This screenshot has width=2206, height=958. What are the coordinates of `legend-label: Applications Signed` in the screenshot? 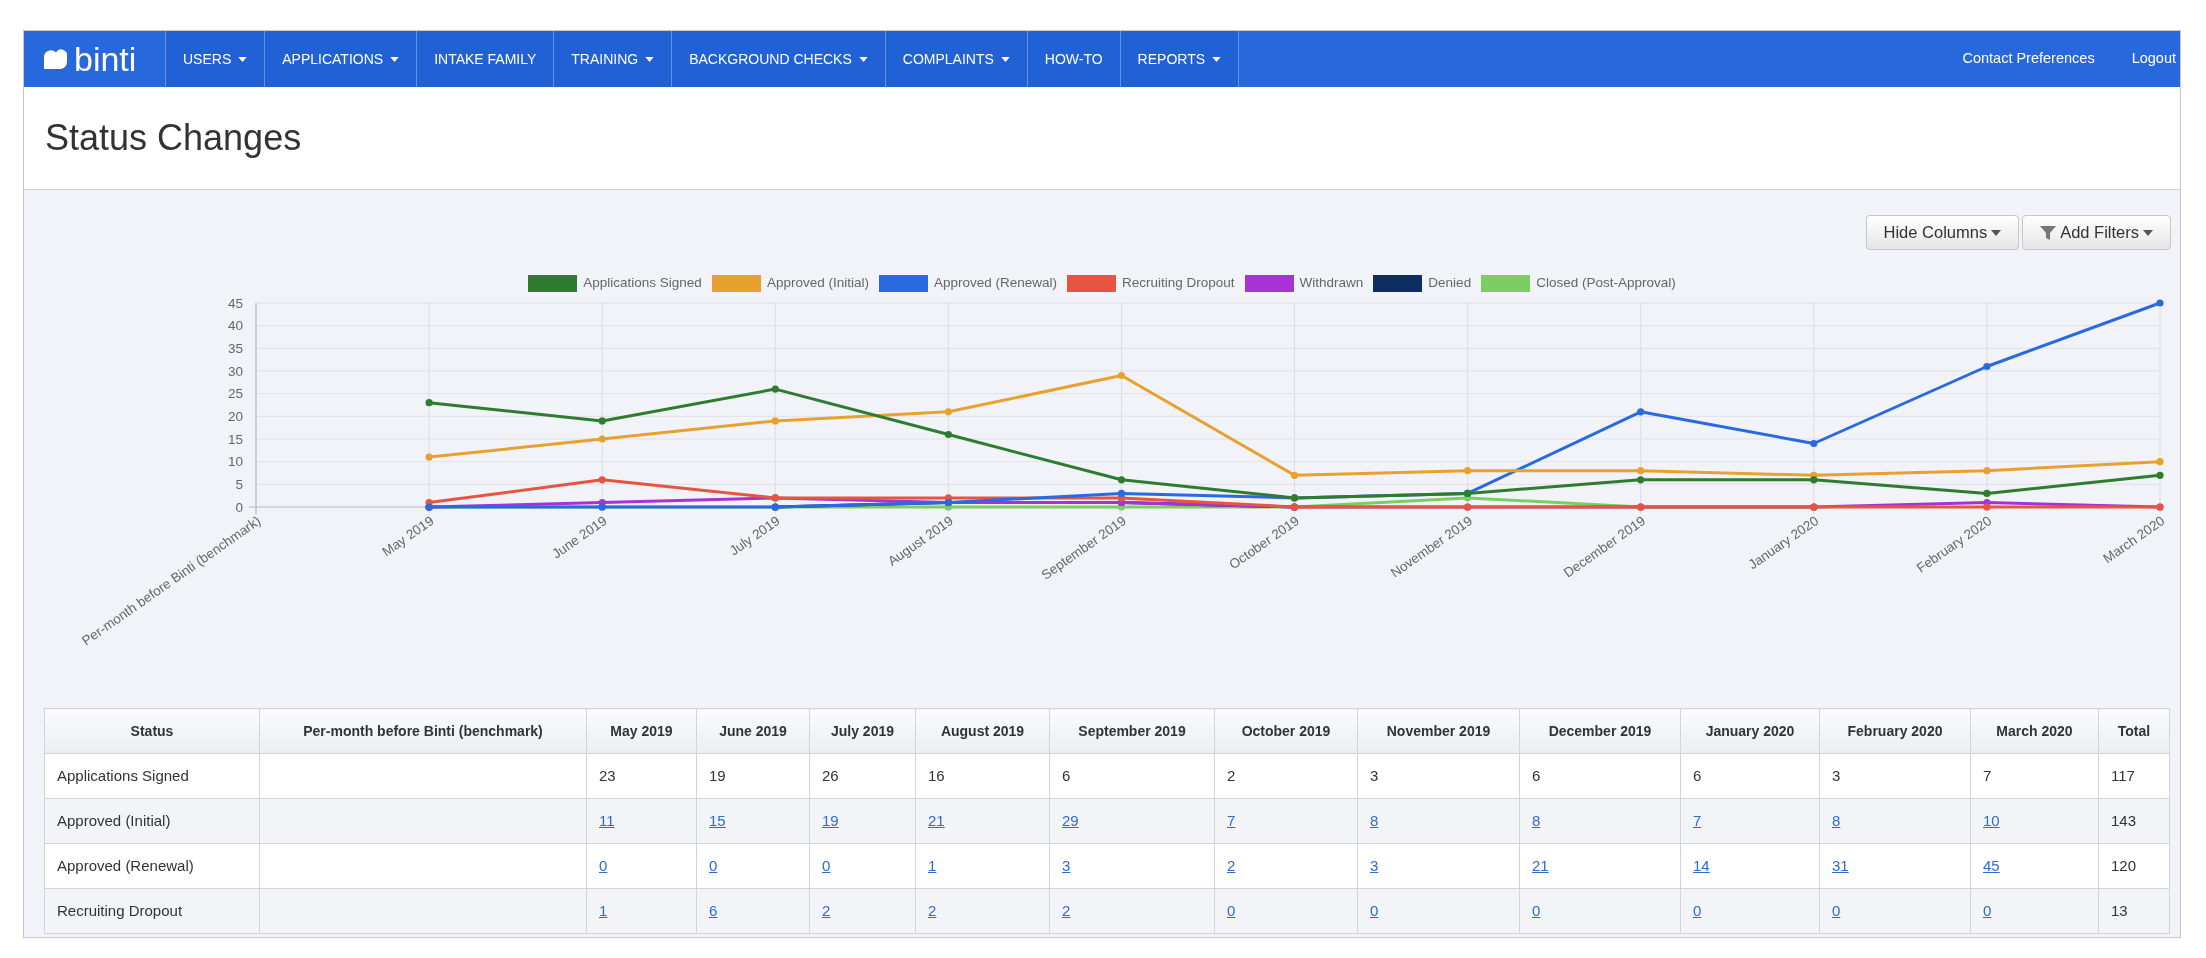 It's located at (642, 283).